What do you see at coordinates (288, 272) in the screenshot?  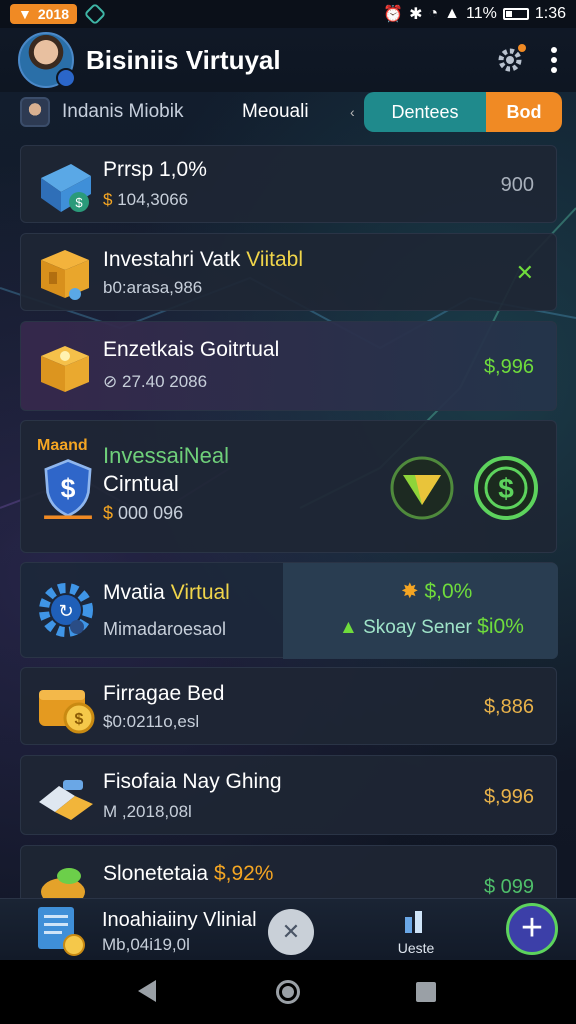 I see `list-item: Investahri Vatk Viitabl b0:arasa,986 ✕` at bounding box center [288, 272].